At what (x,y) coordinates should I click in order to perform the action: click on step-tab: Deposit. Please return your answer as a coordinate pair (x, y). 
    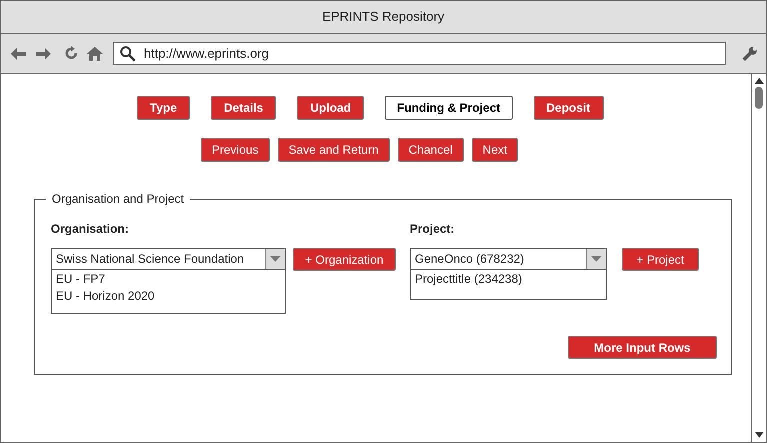
    Looking at the image, I should click on (569, 108).